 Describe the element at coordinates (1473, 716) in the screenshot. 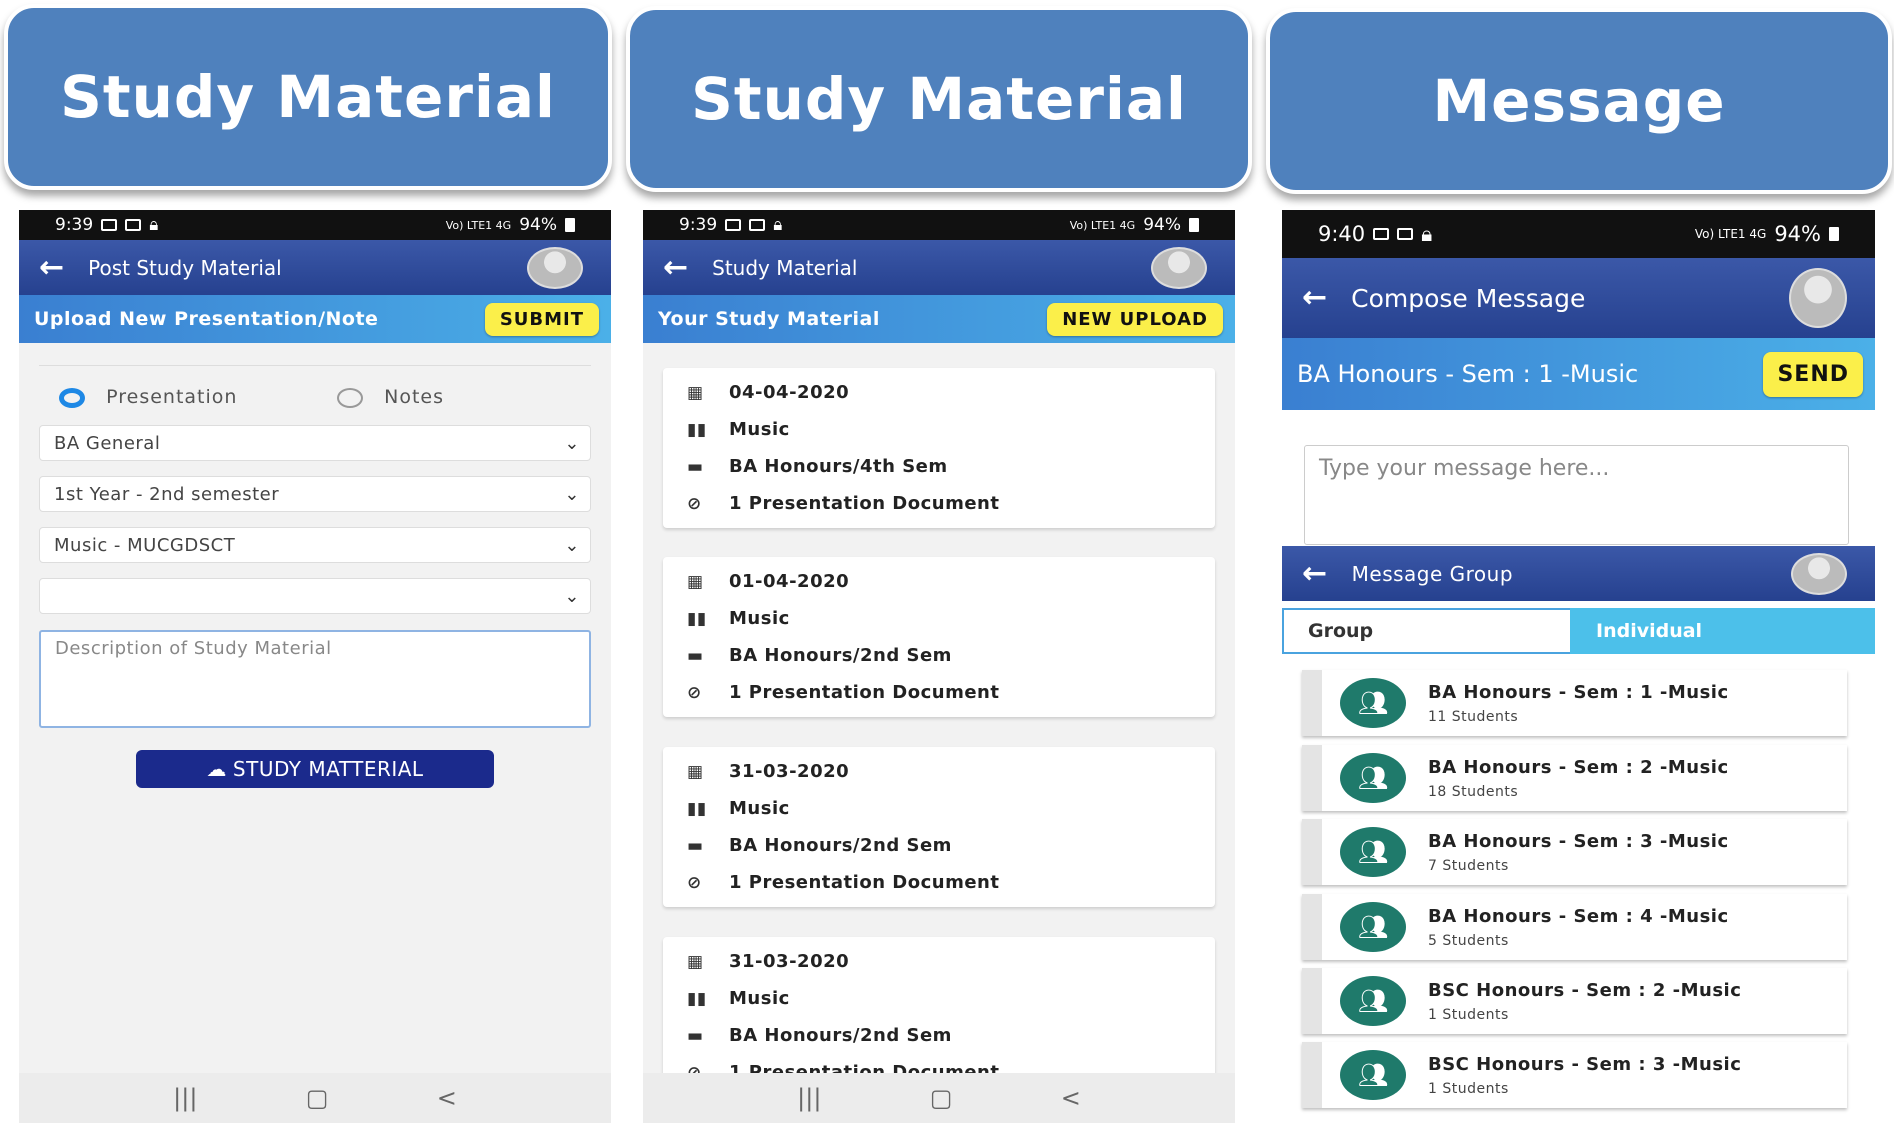

I see `group-count: 11 Students` at that location.